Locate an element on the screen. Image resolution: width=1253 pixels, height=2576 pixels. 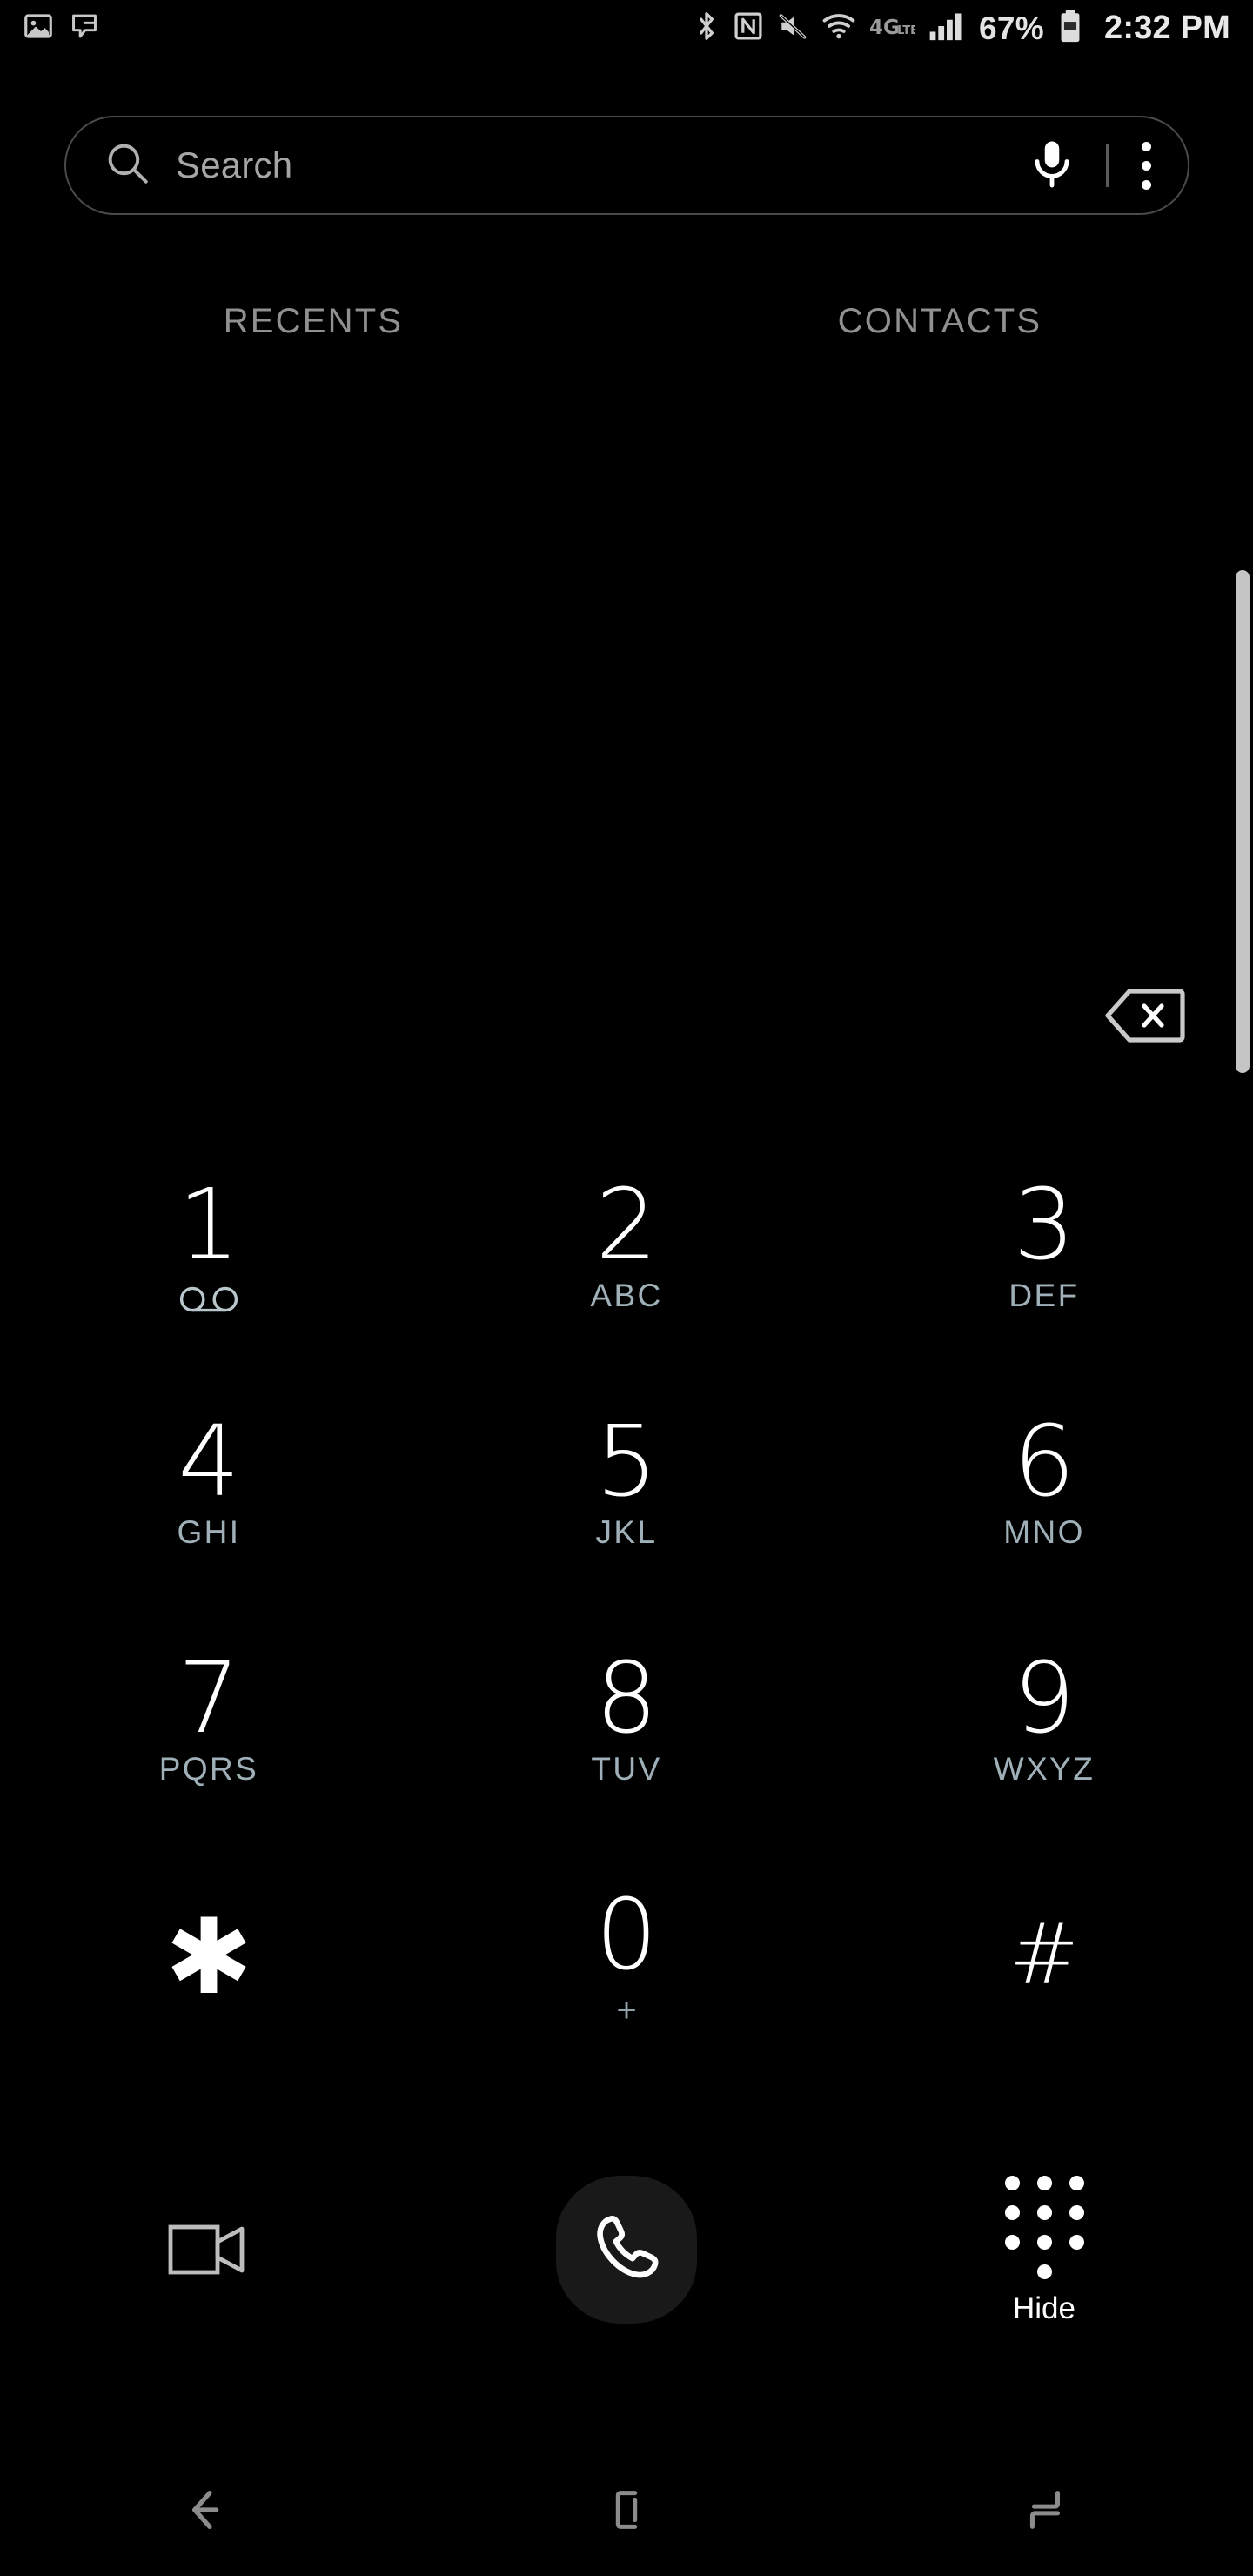
key-star: ✱ is located at coordinates (209, 2005).